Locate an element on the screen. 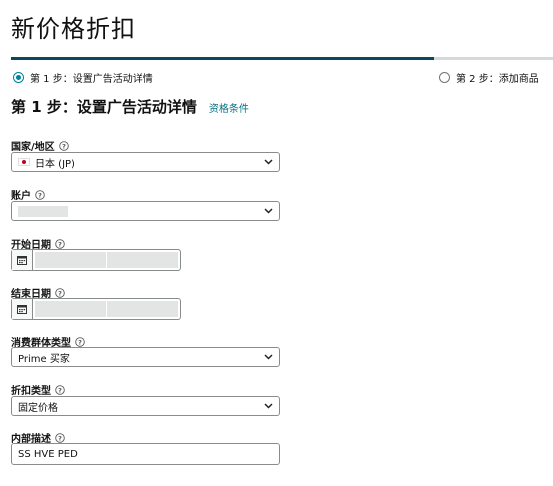 The height and width of the screenshot is (486, 553). country-label: 国家/地区 ? is located at coordinates (40, 145).